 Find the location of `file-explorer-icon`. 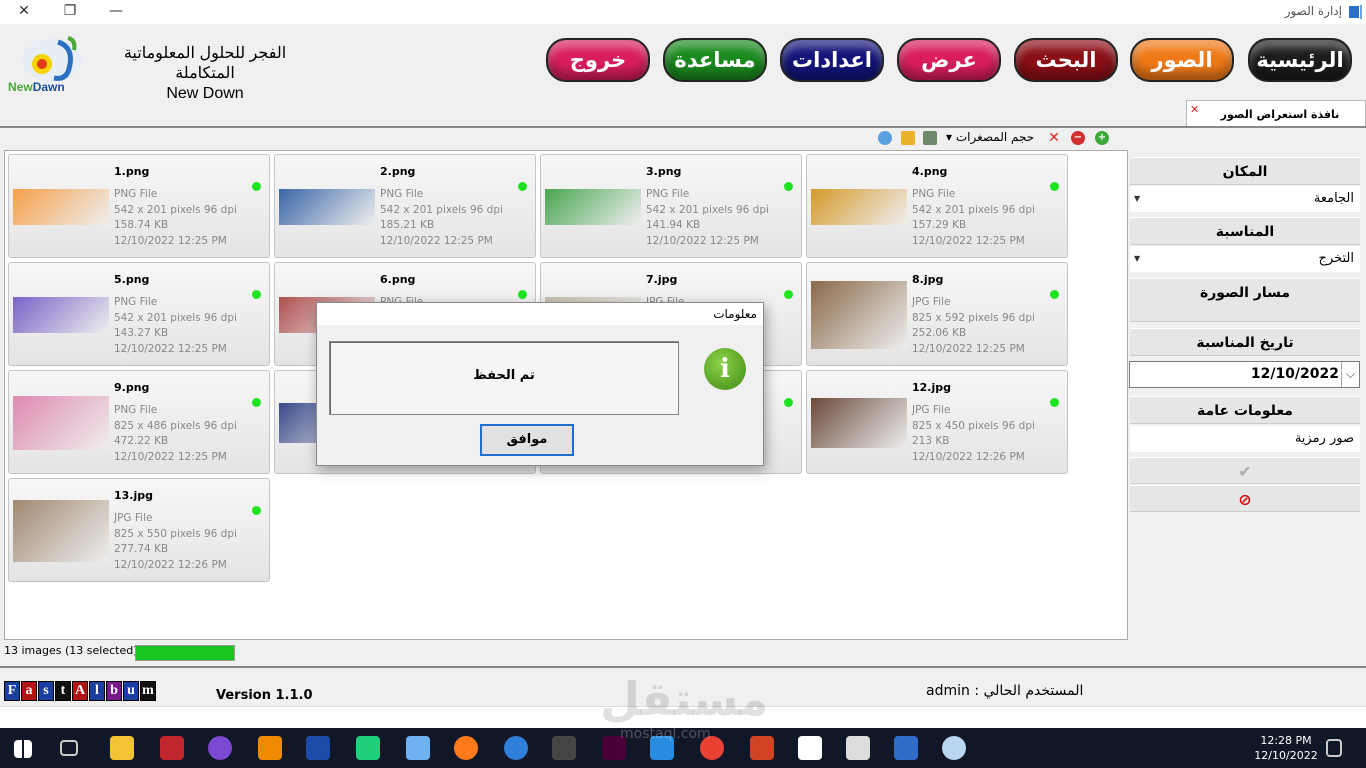

file-explorer-icon is located at coordinates (122, 748).